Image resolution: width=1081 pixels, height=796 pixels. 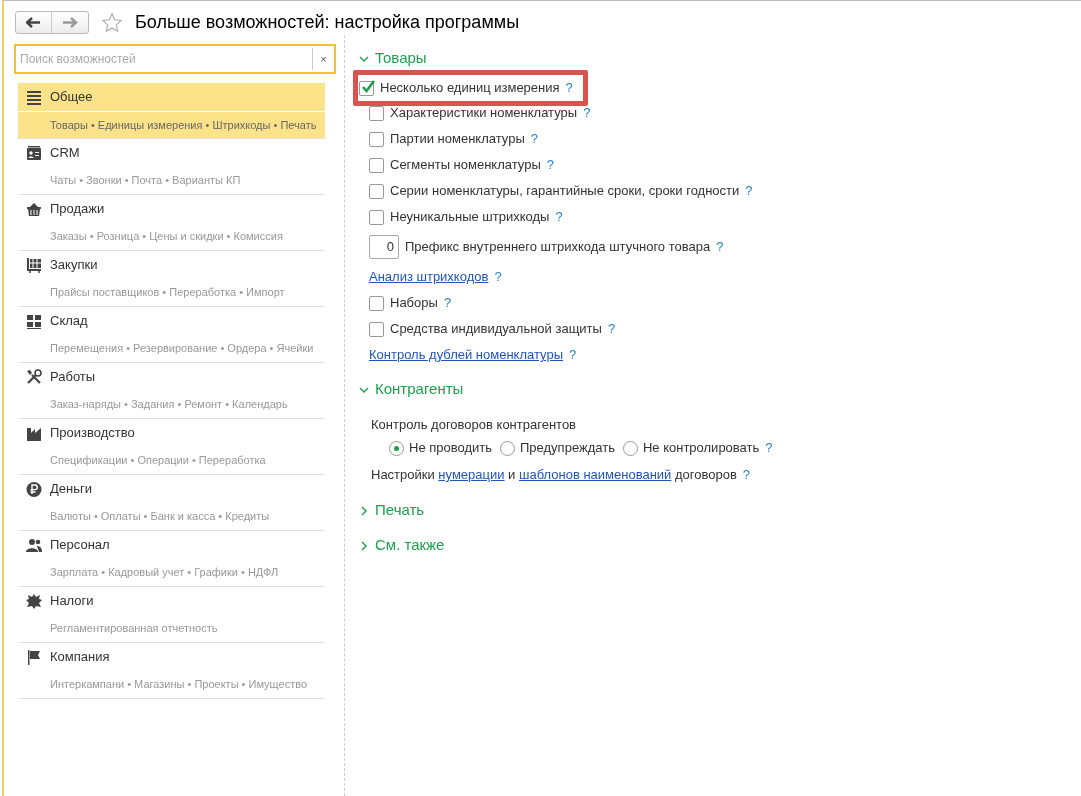 I want to click on sidebar-item-title: Закупки, so click(x=74, y=265).